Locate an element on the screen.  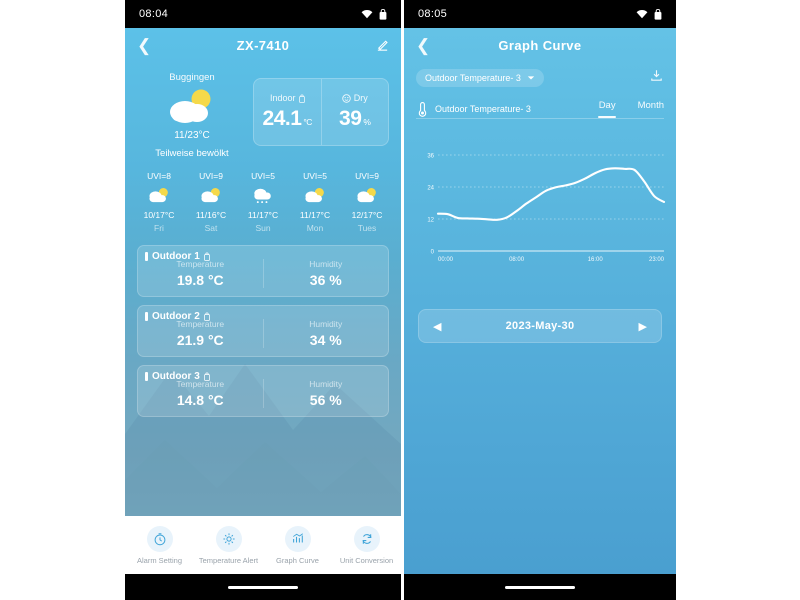
legend-divider is located at coordinates (540, 118).